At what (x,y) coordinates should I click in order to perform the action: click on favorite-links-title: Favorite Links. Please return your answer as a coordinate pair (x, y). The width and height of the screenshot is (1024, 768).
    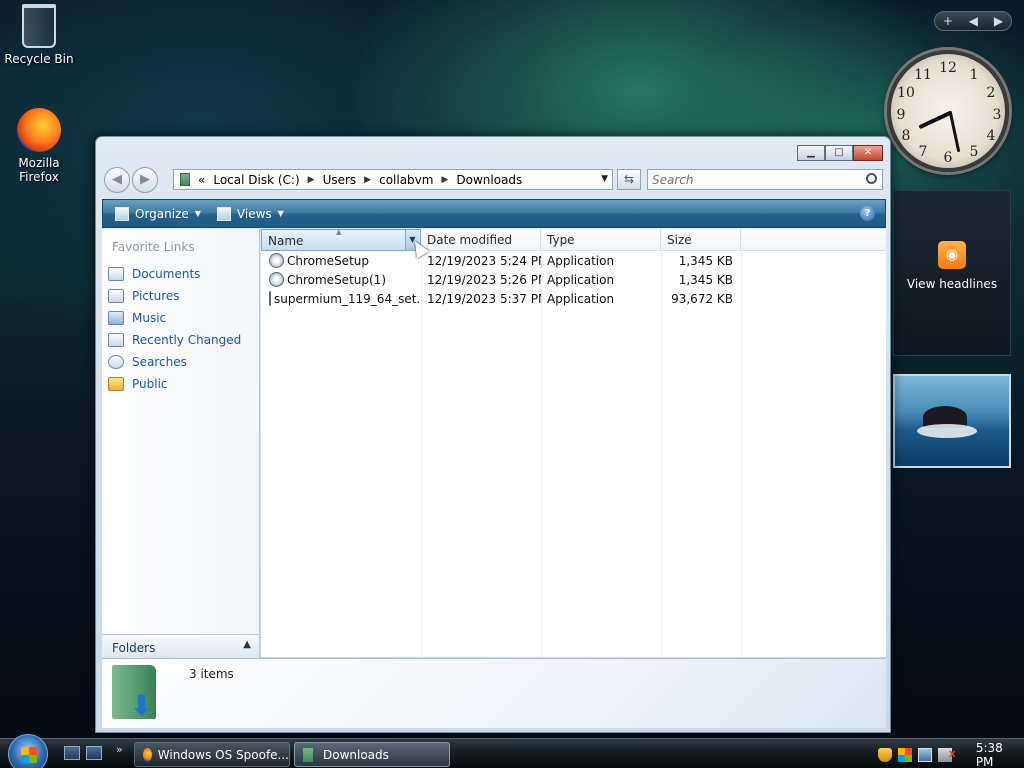
    Looking at the image, I should click on (153, 247).